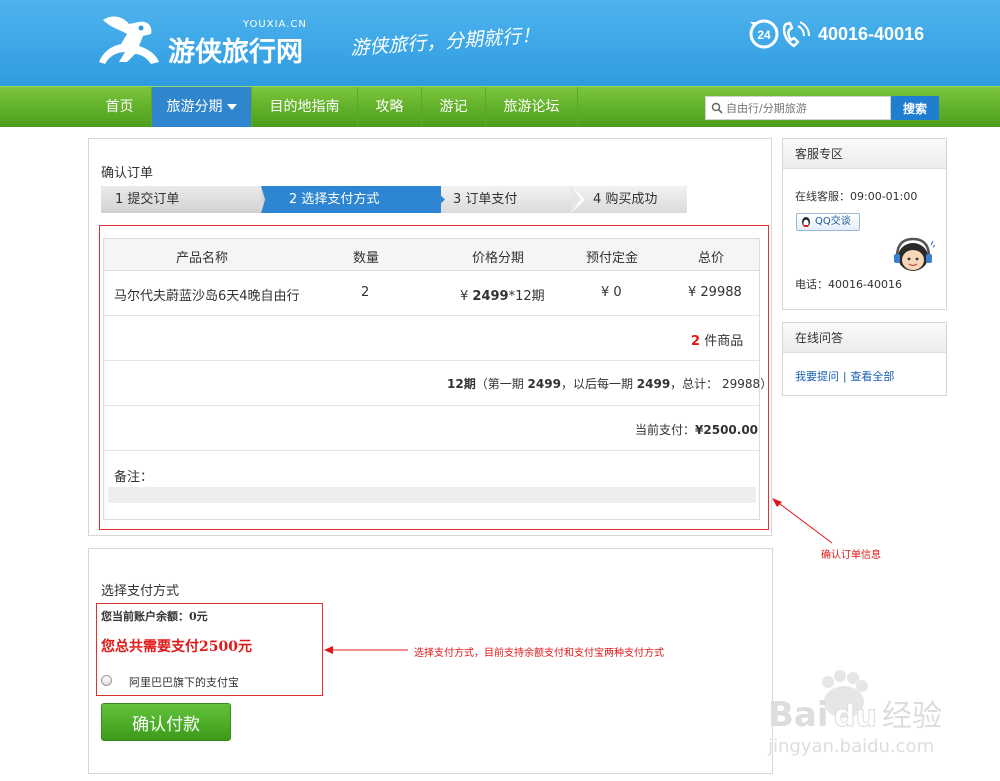 The image size is (1000, 781). Describe the element at coordinates (275, 24) in the screenshot. I see `logo-domain: YOUXIA.CN` at that location.